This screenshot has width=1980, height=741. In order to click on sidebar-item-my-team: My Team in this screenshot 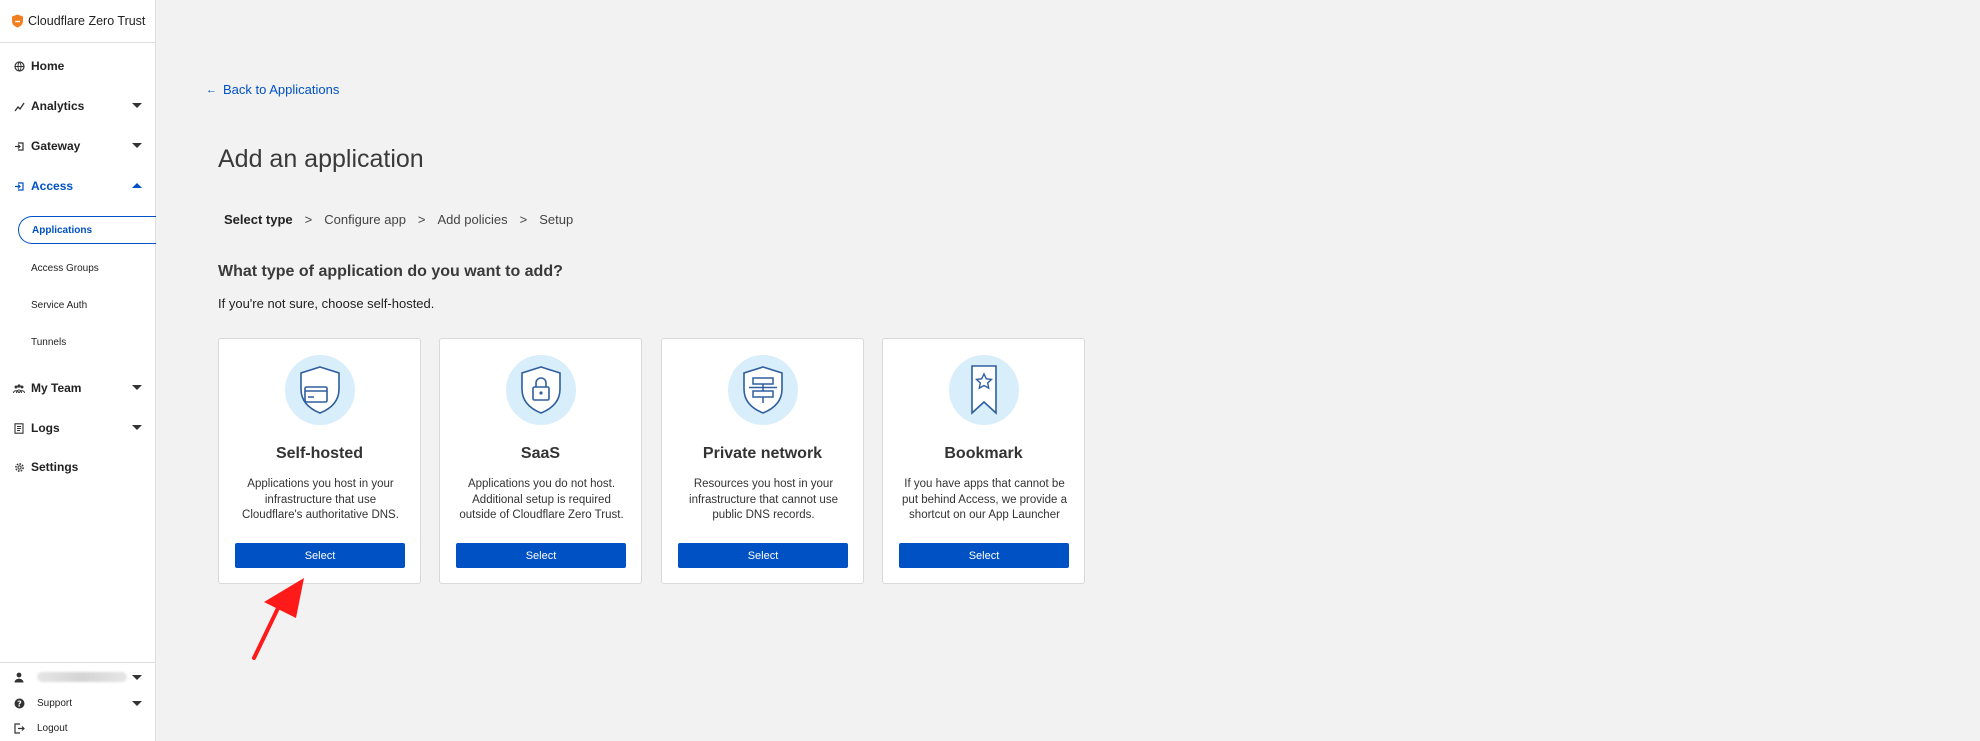, I will do `click(78, 388)`.